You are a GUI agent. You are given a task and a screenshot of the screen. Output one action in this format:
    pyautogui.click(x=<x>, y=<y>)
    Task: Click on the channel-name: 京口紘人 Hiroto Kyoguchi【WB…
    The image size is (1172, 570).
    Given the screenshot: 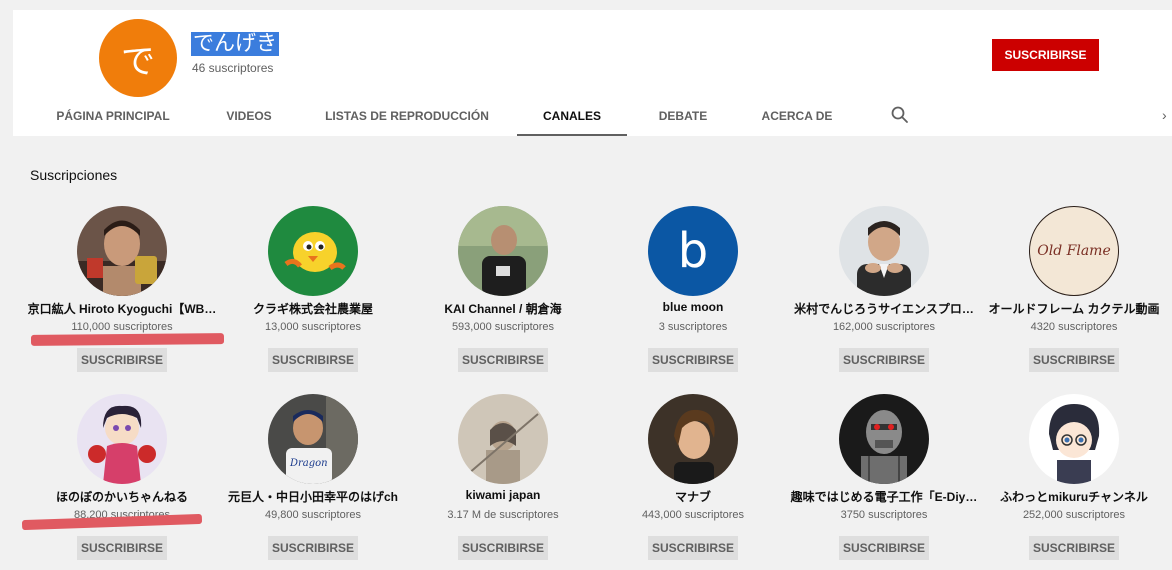 What is the action you would take?
    pyautogui.click(x=122, y=308)
    